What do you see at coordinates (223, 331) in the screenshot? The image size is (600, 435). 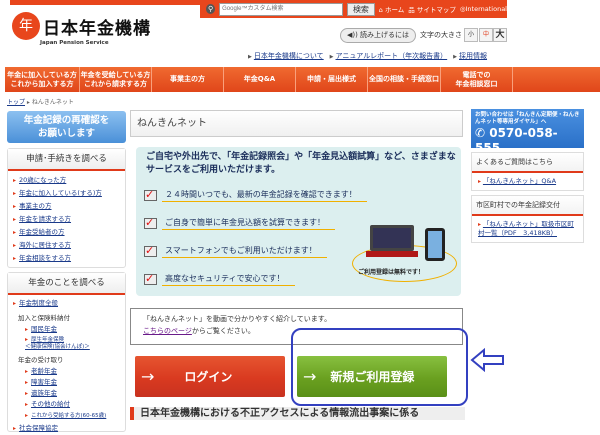 I see `video-suffix: からご覧ください。` at bounding box center [223, 331].